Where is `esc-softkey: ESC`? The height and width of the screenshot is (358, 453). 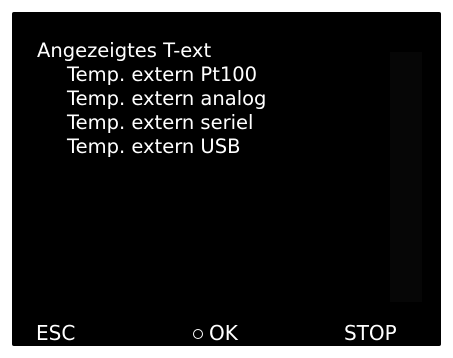 esc-softkey: ESC is located at coordinates (55, 333).